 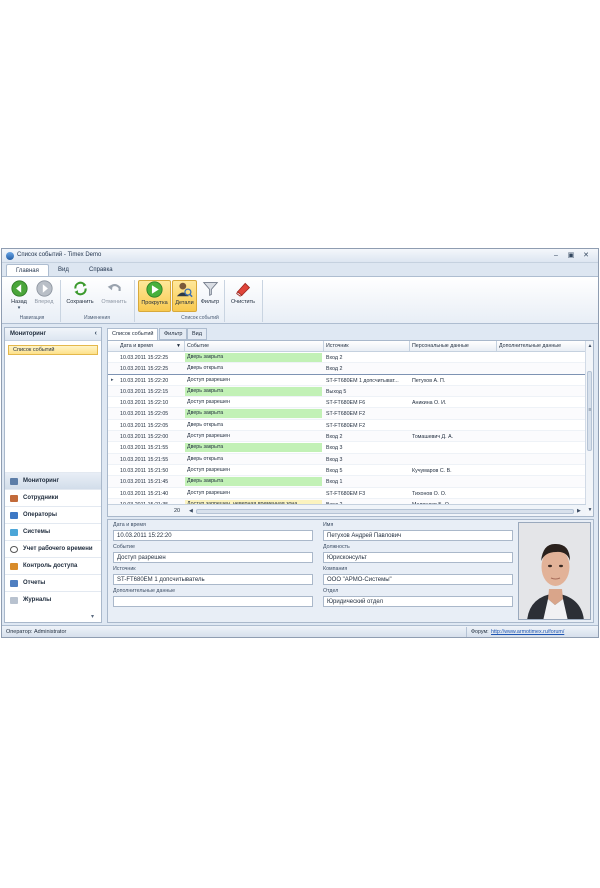 I want to click on column-header-source: Источник, so click(x=337, y=346).